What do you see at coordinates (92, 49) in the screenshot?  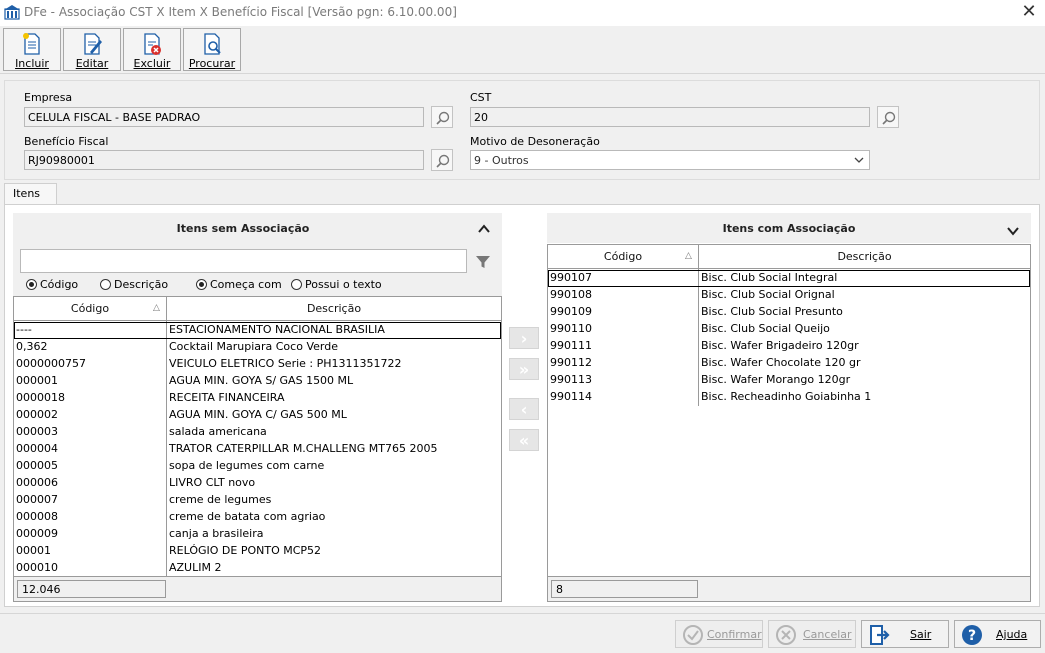 I see `editar-button: Editar` at bounding box center [92, 49].